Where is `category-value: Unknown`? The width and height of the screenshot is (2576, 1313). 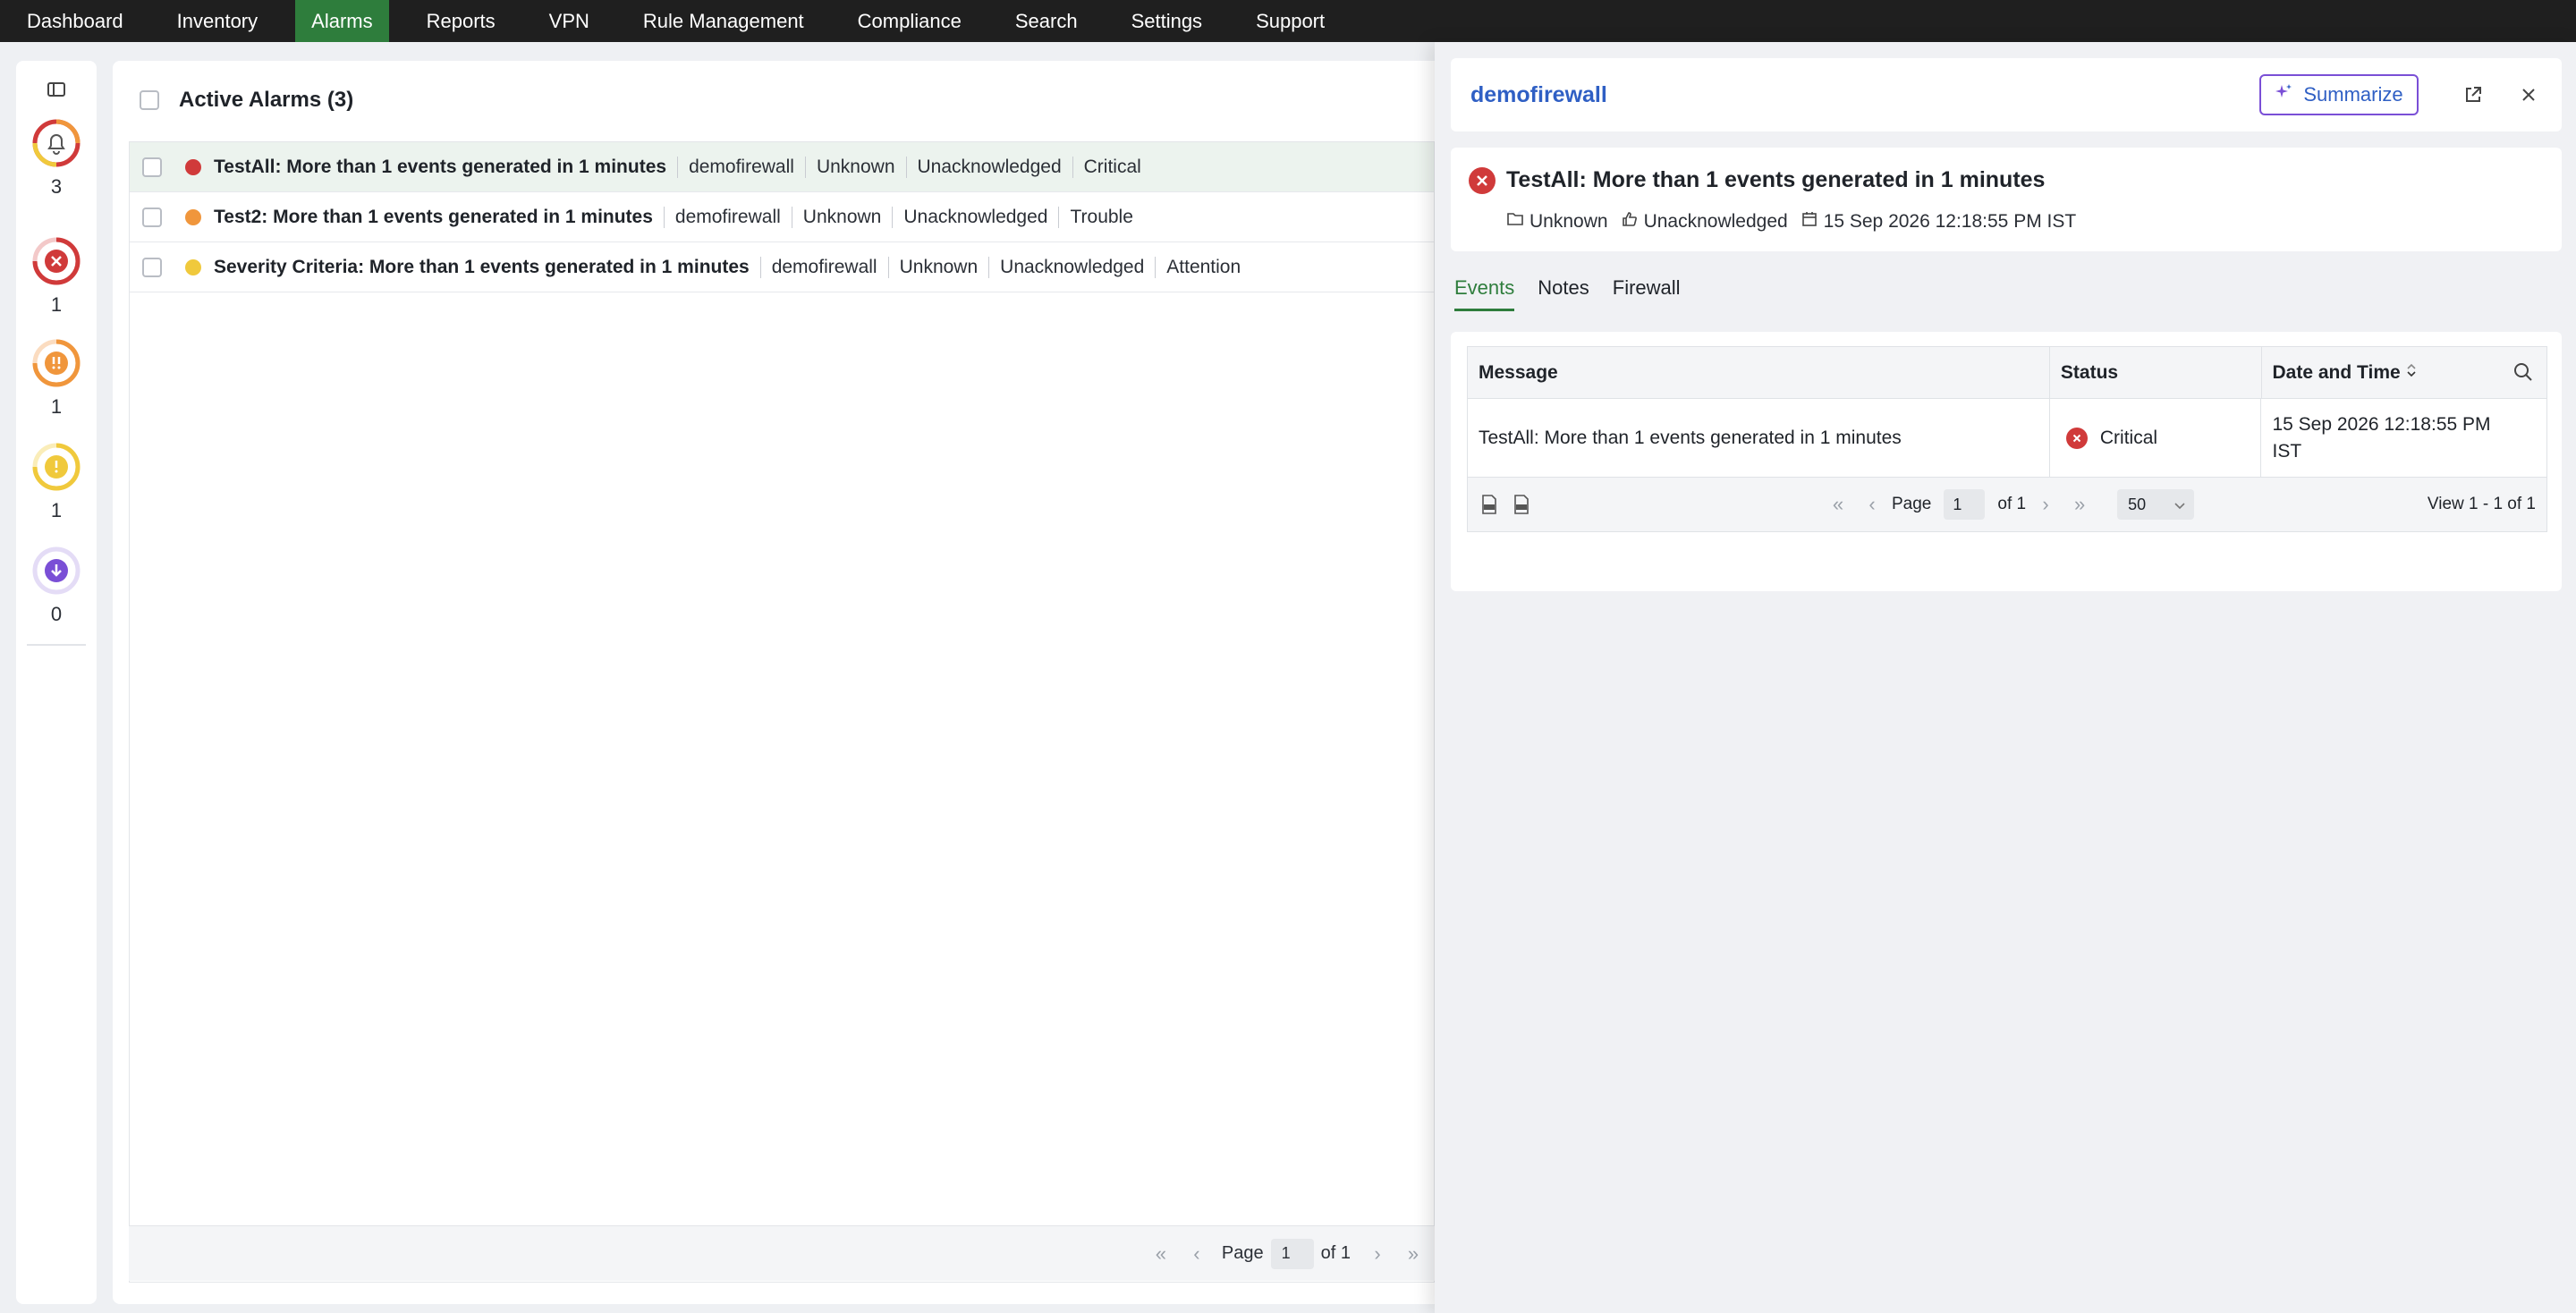
category-value: Unknown is located at coordinates (1569, 221).